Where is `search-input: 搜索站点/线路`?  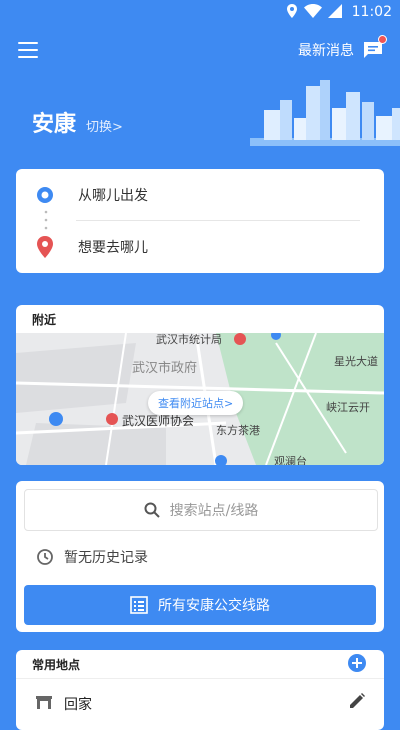
search-input: 搜索站点/线路 is located at coordinates (201, 510).